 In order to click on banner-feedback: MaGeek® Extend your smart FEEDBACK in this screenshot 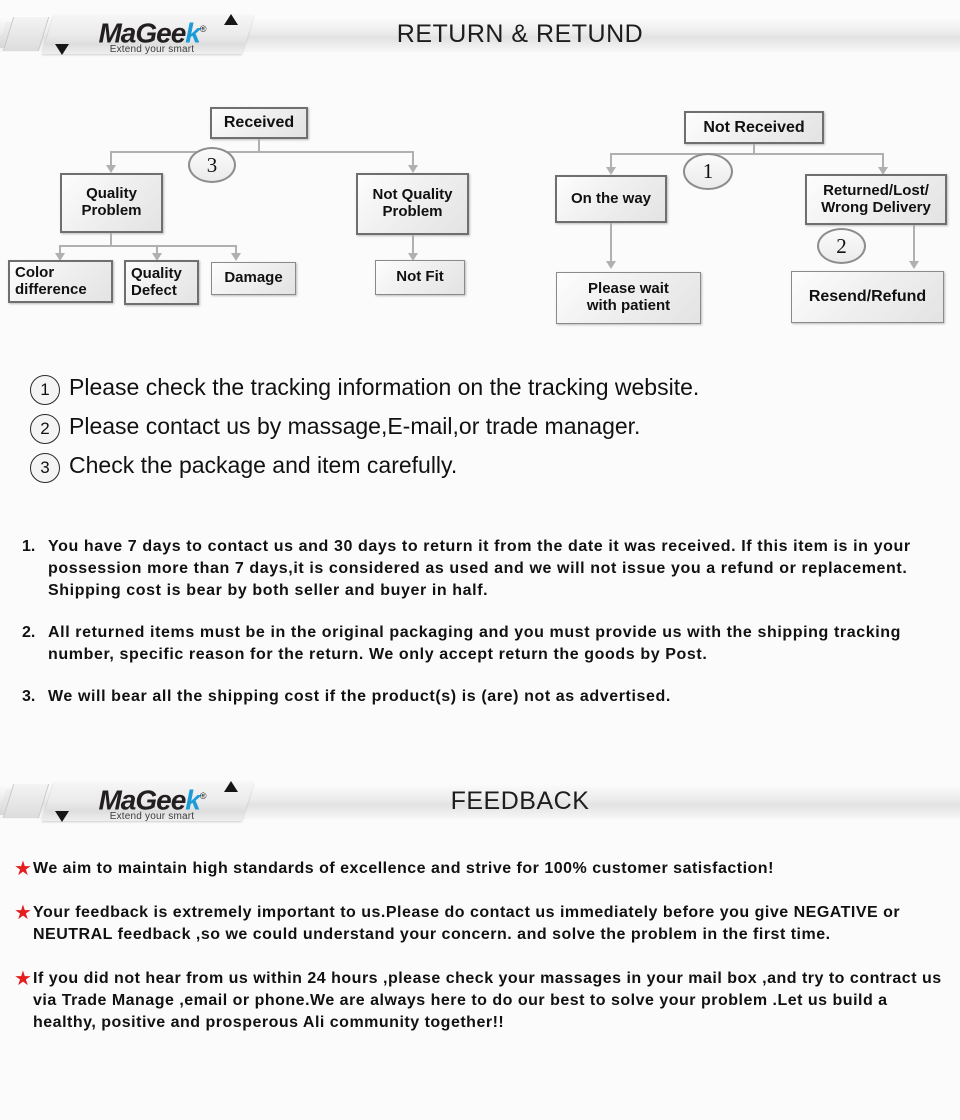, I will do `click(480, 800)`.